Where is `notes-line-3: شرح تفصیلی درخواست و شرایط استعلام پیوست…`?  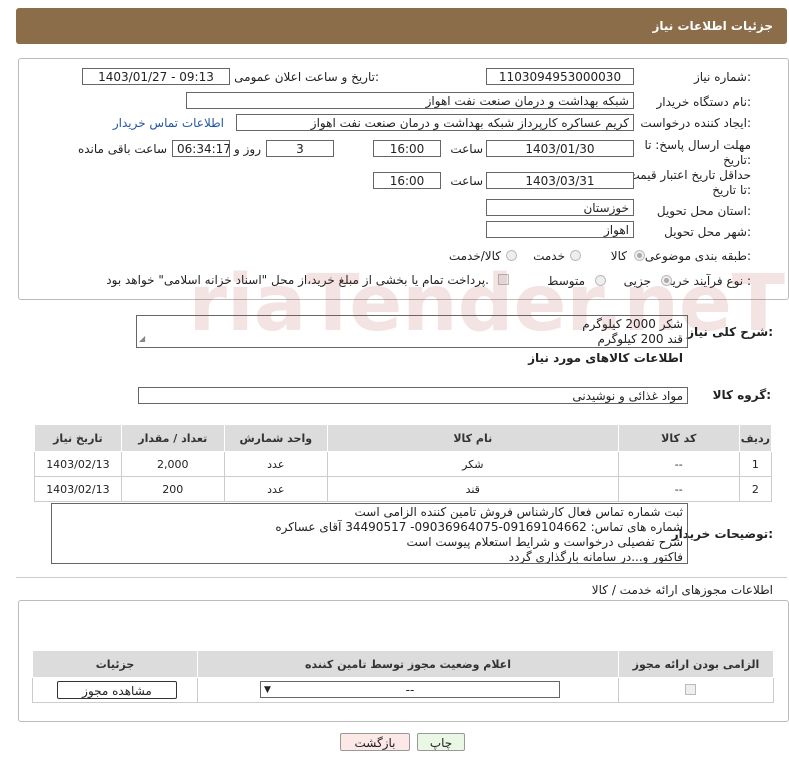 notes-line-3: شرح تفصیلی درخواست و شرایط استعلام پیوست… is located at coordinates (544, 542).